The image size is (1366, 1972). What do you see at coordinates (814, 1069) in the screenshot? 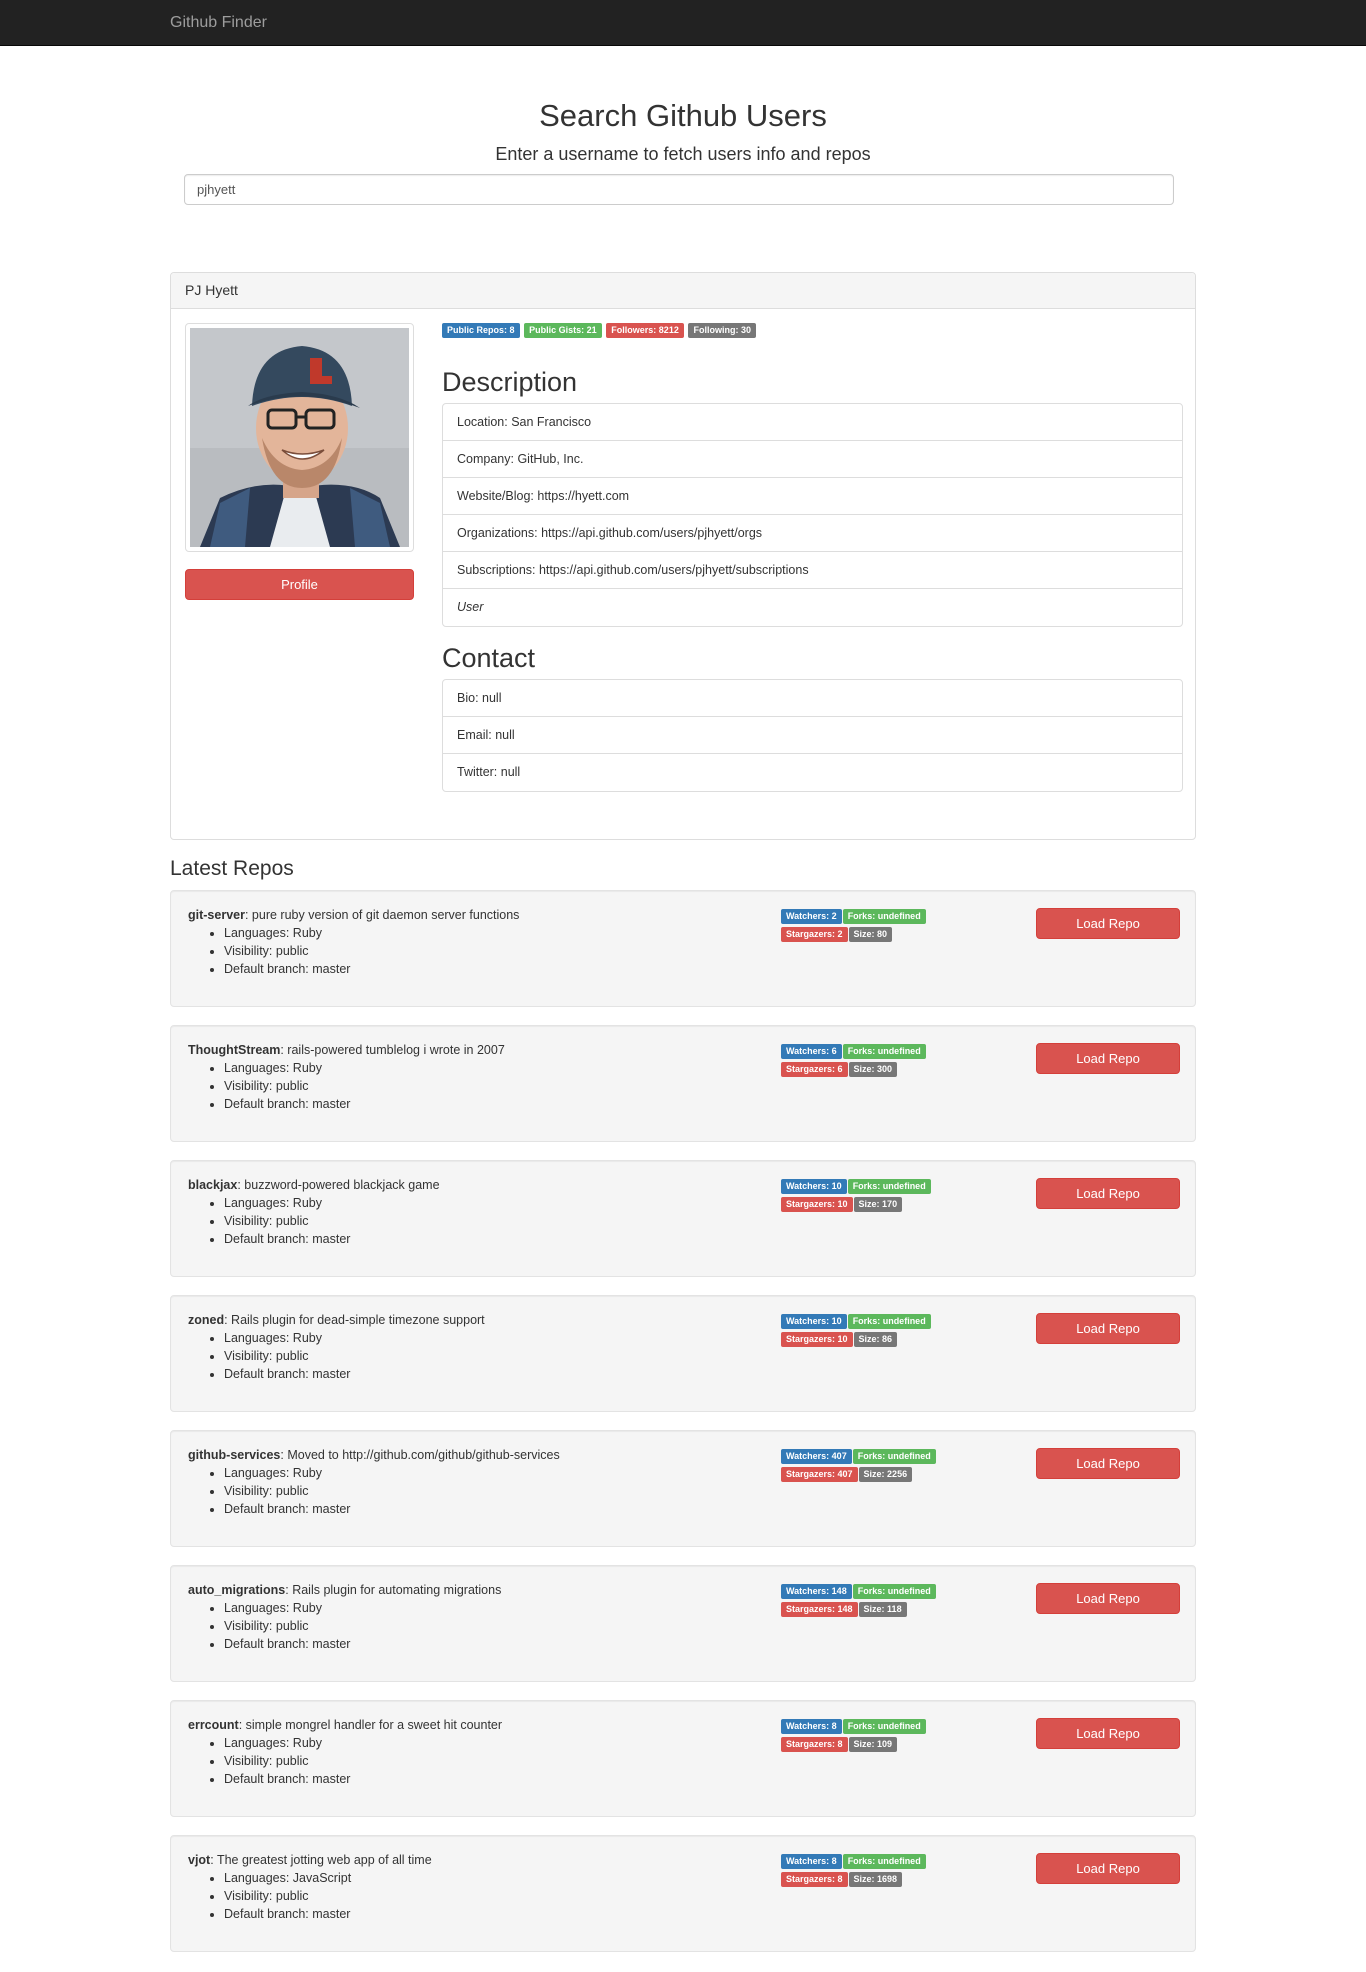
I see `stargazers-badge: Stargazers: 6` at bounding box center [814, 1069].